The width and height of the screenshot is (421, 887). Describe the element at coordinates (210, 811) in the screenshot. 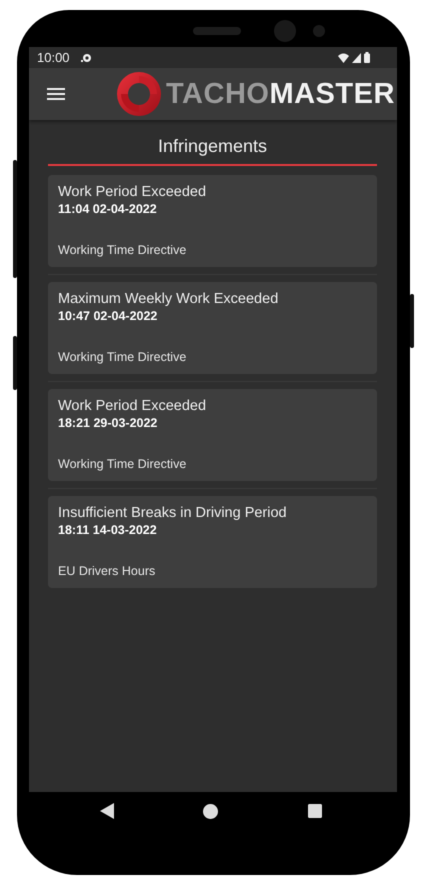

I see `home-icon` at that location.